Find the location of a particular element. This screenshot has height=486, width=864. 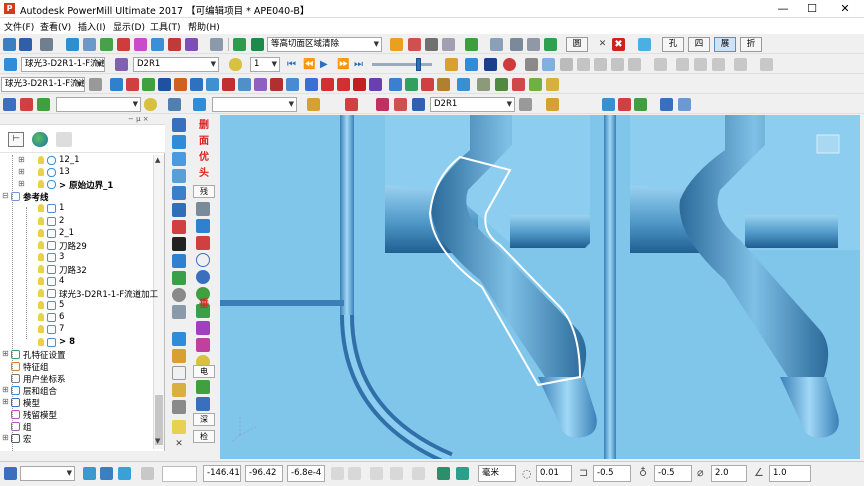

side-close-icon: ✕ is located at coordinates (179, 444).